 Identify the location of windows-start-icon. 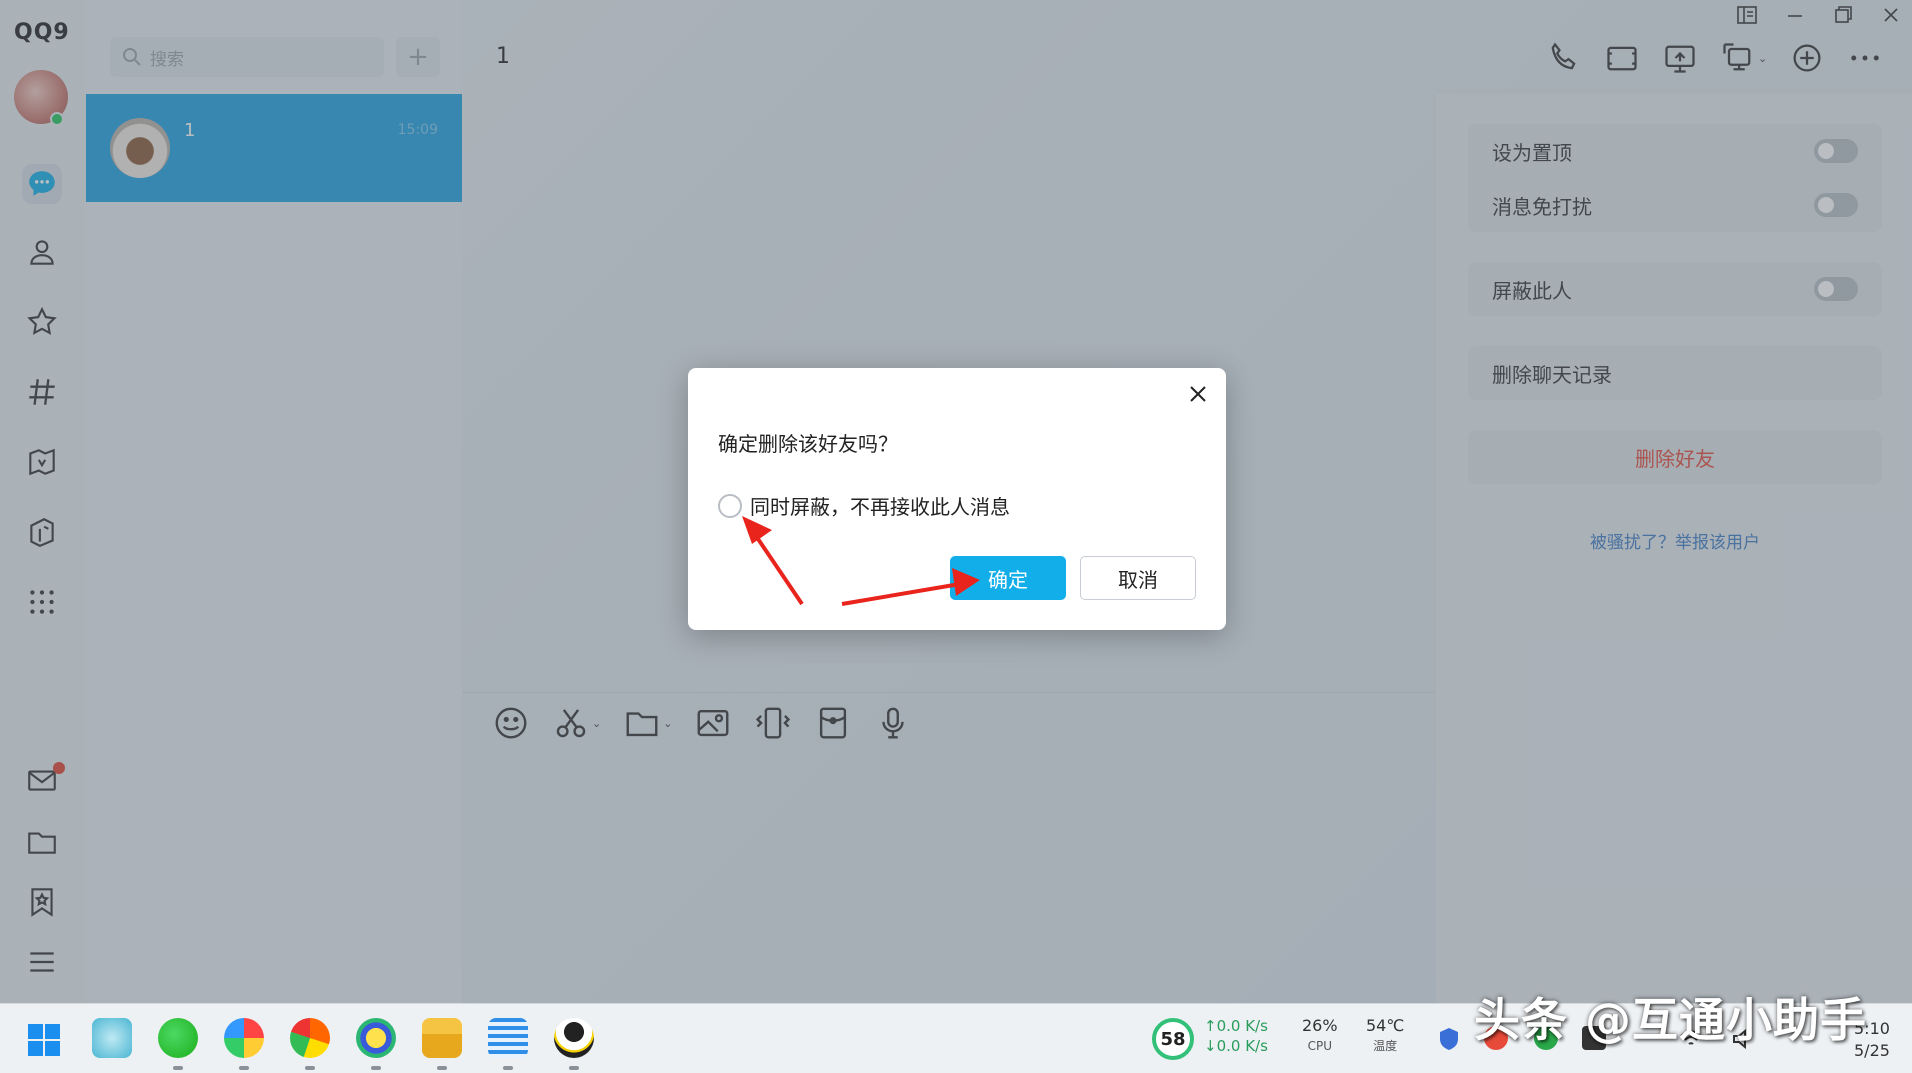
(44, 1040).